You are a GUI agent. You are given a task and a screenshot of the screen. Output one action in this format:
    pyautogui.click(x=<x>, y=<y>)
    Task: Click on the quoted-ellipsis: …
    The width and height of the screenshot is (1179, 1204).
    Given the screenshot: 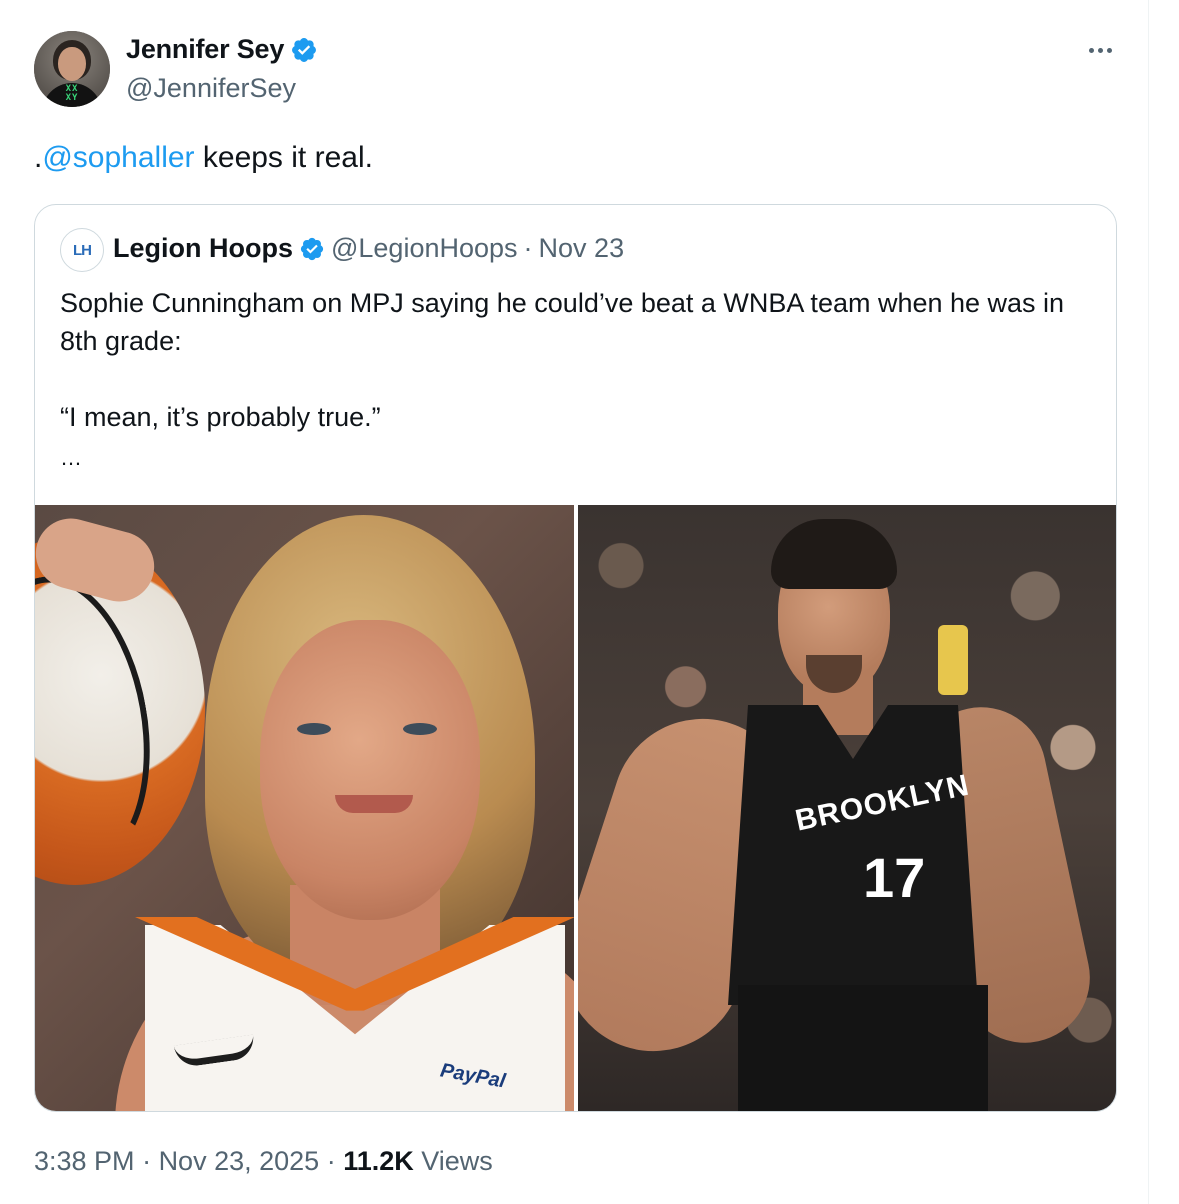 What is the action you would take?
    pyautogui.click(x=71, y=457)
    